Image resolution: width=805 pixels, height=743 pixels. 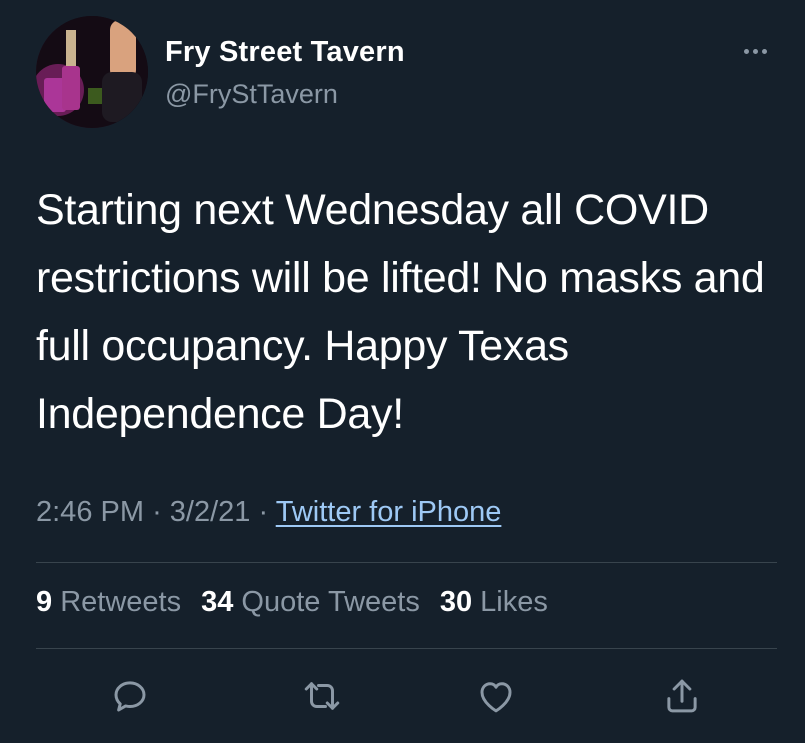 I want to click on avatar, so click(x=92, y=72).